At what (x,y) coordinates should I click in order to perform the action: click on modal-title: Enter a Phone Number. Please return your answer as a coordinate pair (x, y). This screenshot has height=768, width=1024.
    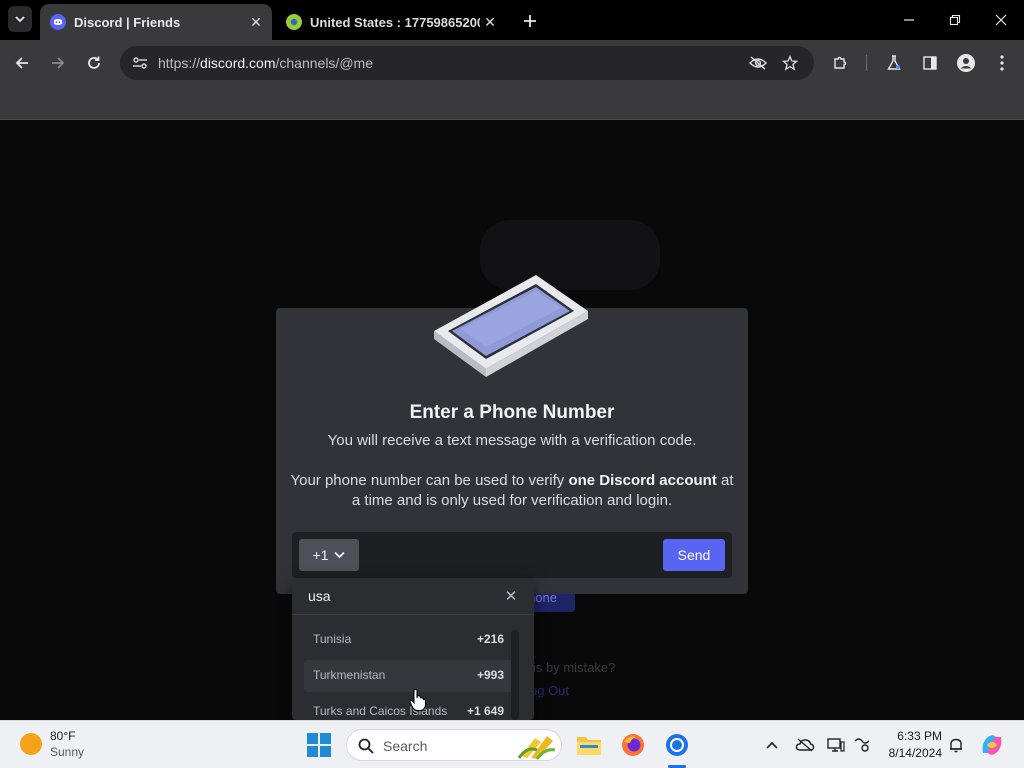
    Looking at the image, I should click on (512, 412).